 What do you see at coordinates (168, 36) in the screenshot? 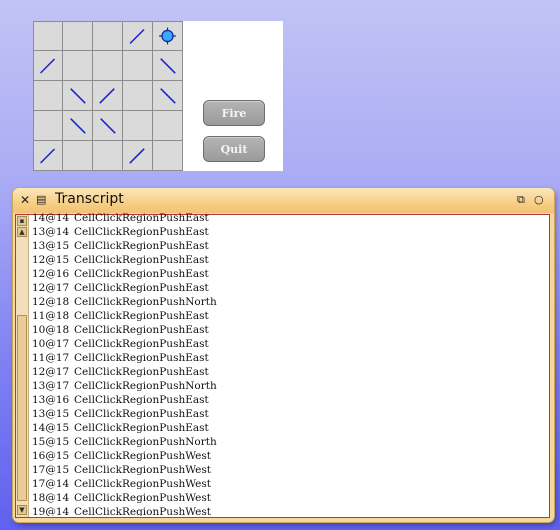
I see `target-icon` at bounding box center [168, 36].